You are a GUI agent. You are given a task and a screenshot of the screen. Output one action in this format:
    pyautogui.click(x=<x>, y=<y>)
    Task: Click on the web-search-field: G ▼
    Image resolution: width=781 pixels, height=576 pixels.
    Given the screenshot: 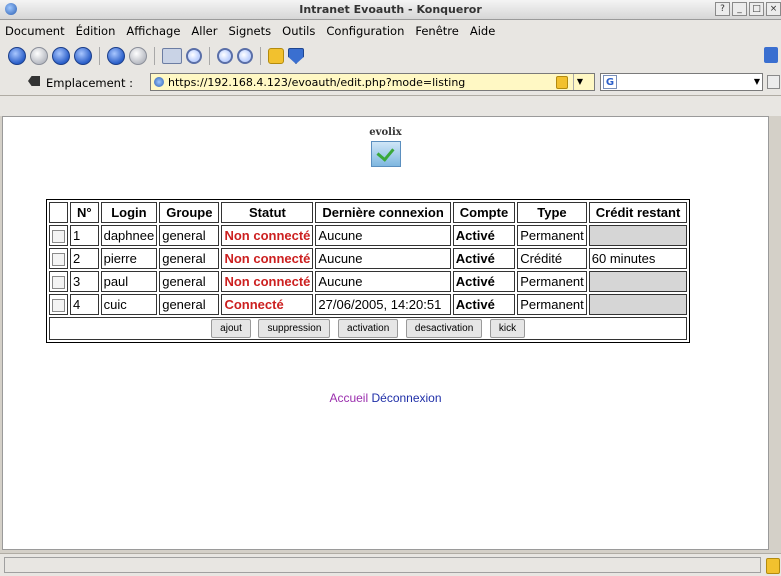 What is the action you would take?
    pyautogui.click(x=681, y=82)
    